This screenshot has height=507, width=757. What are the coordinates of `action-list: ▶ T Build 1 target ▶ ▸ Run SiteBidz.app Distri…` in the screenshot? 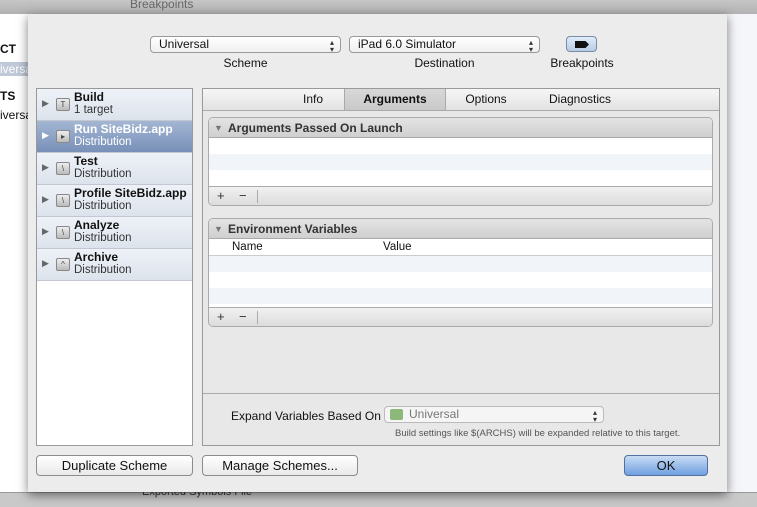 It's located at (114, 267).